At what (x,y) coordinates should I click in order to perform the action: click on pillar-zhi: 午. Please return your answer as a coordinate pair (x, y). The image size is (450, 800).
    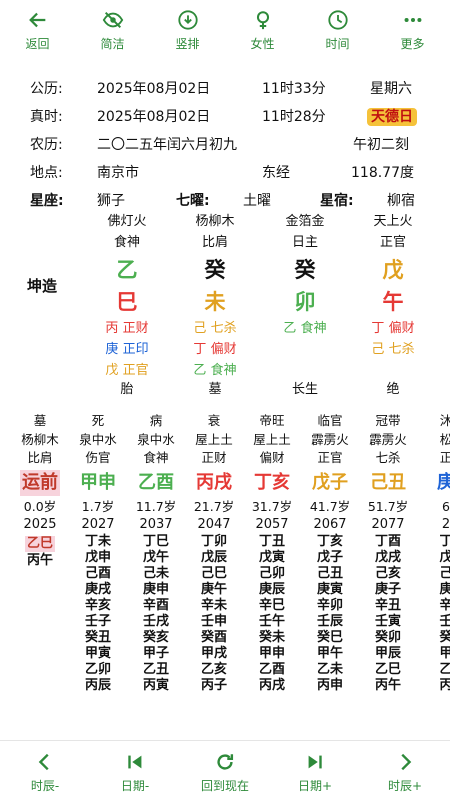
    Looking at the image, I should click on (393, 302).